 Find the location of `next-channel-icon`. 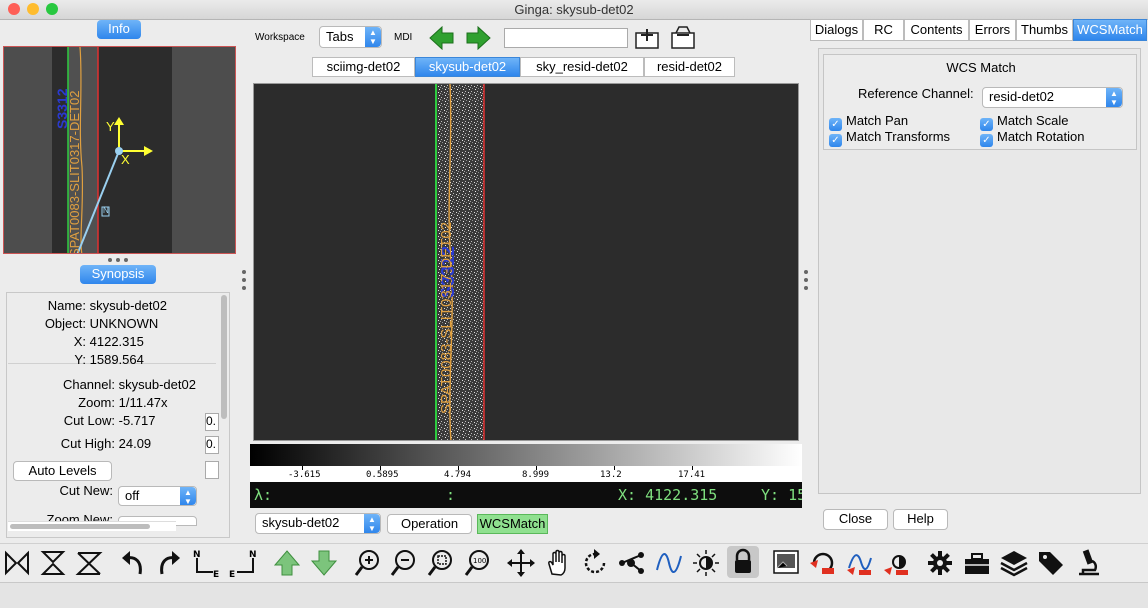

next-channel-icon is located at coordinates (479, 38).